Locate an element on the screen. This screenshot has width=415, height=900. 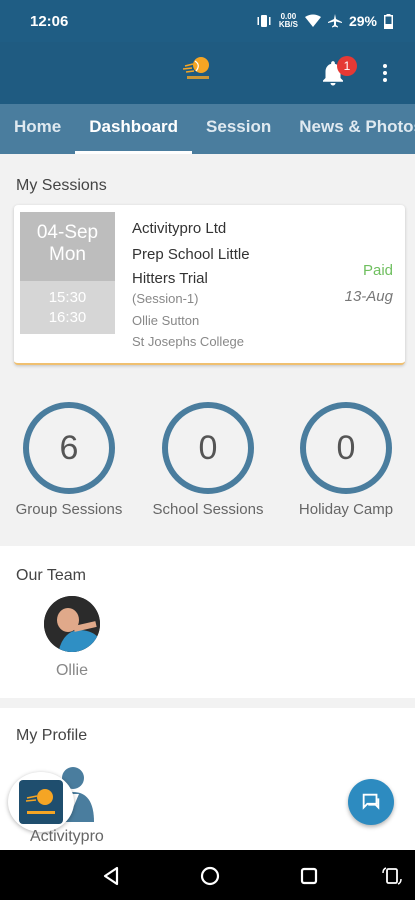
session-time-box: 15:30 16:30 is located at coordinates (67, 307).